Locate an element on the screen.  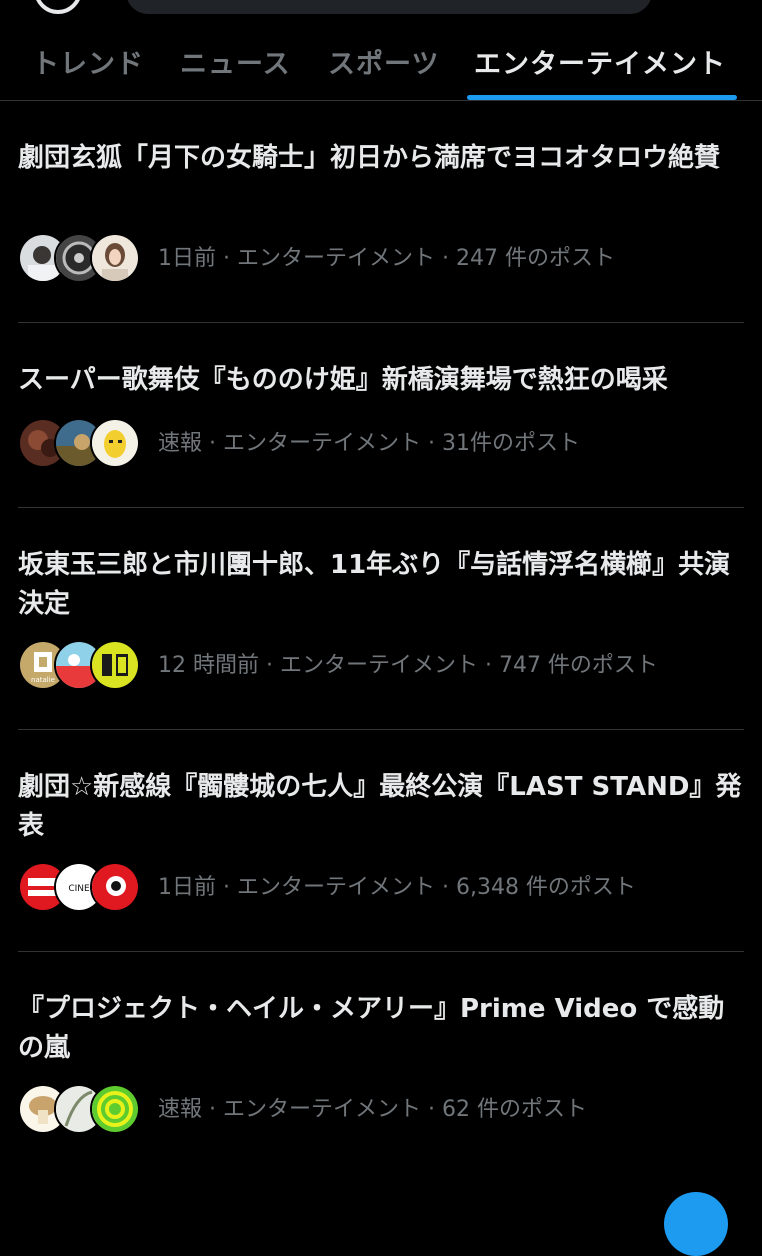
cine-logo-text: CINE is located at coordinates (79, 889).